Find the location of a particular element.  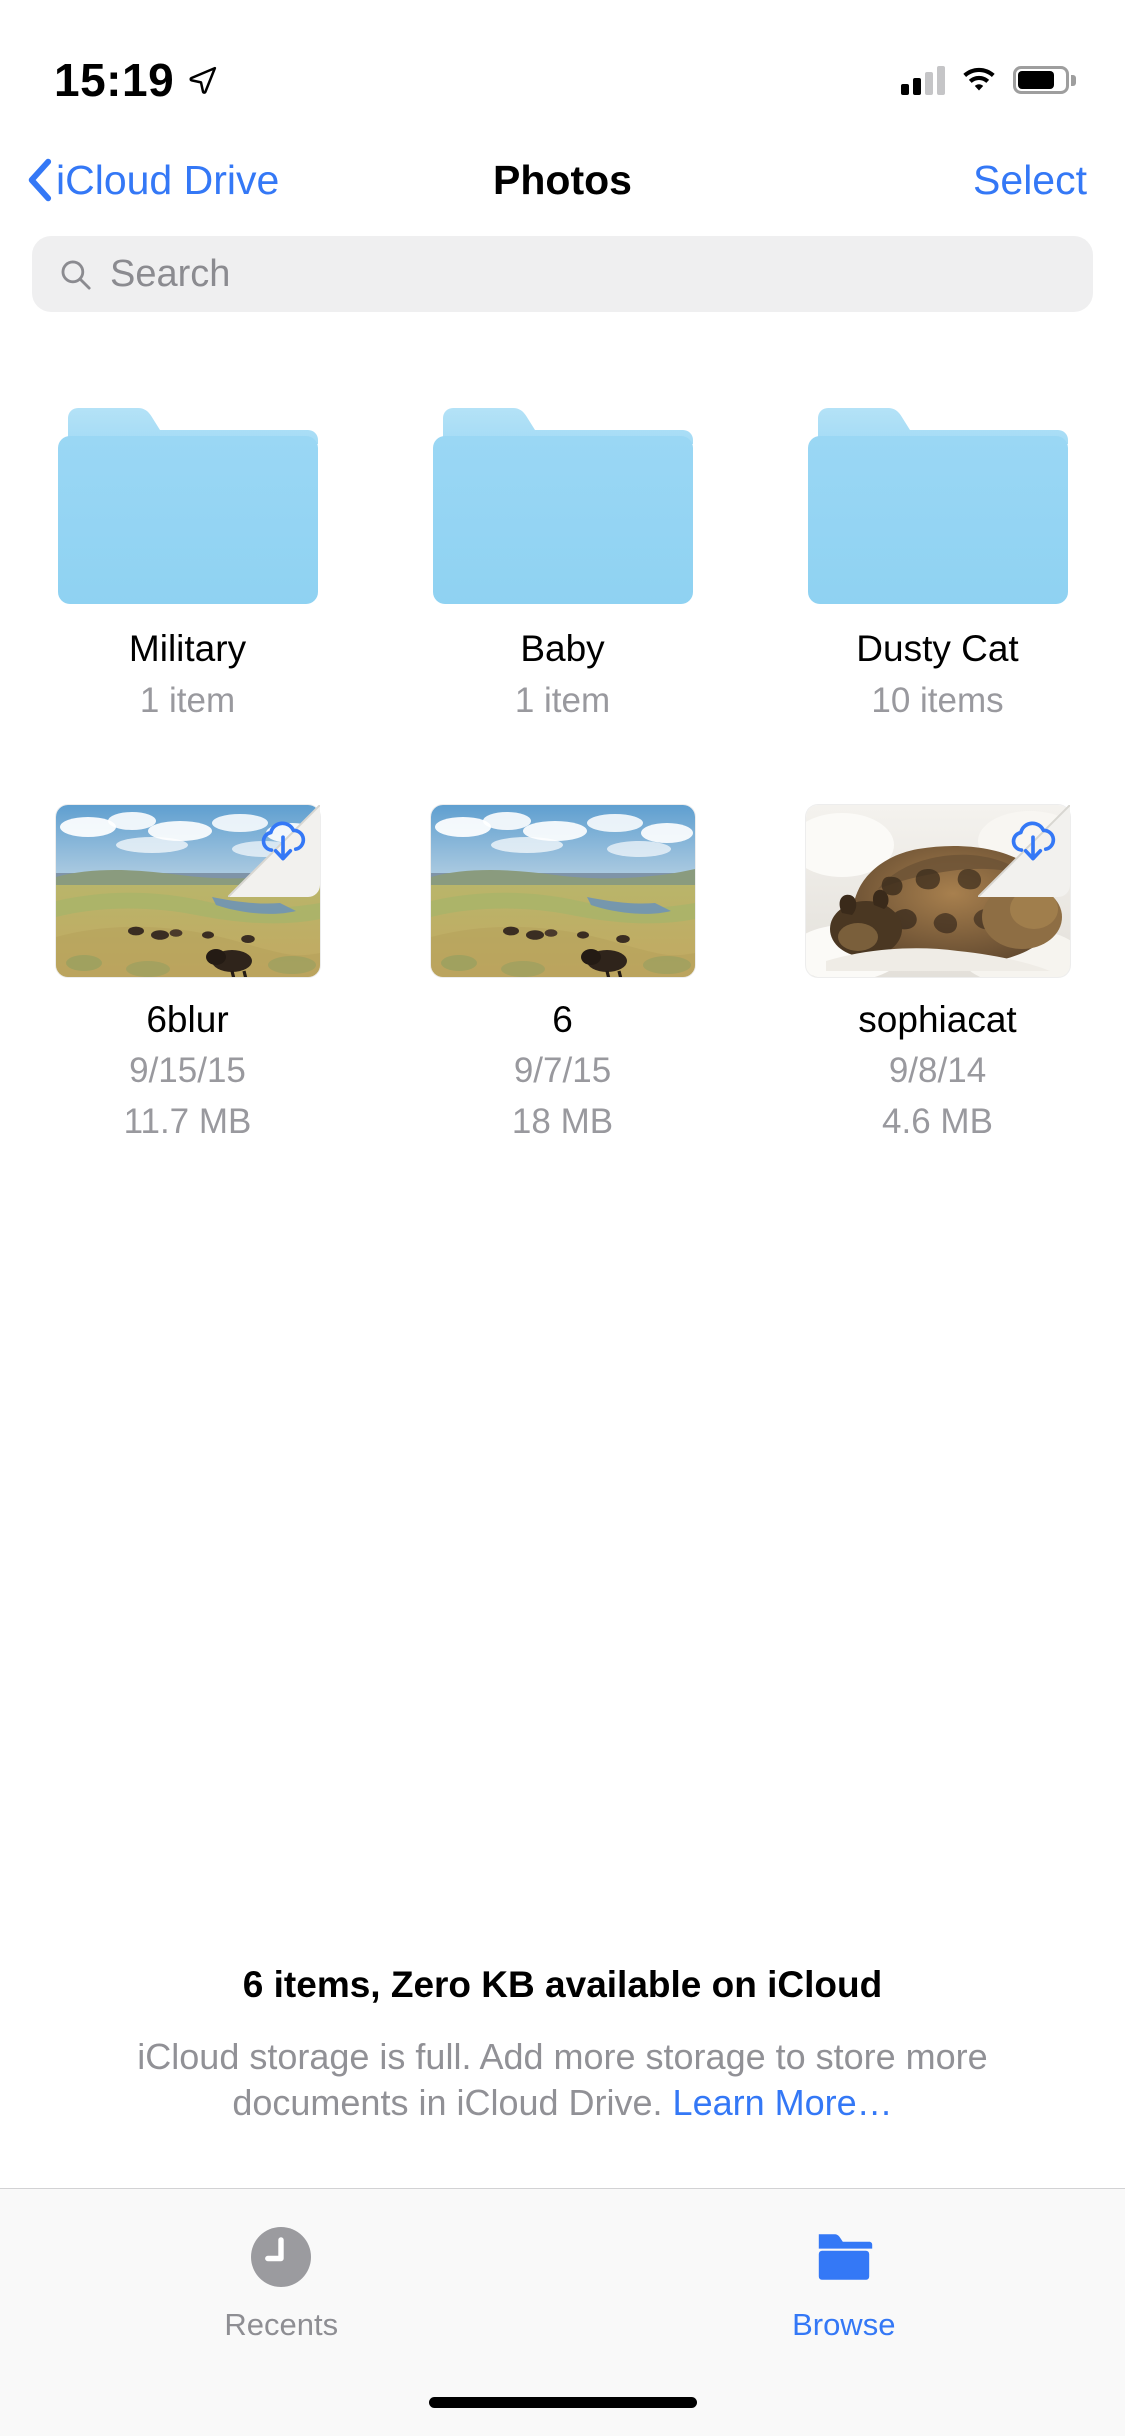

select-button: Select is located at coordinates (1030, 180).